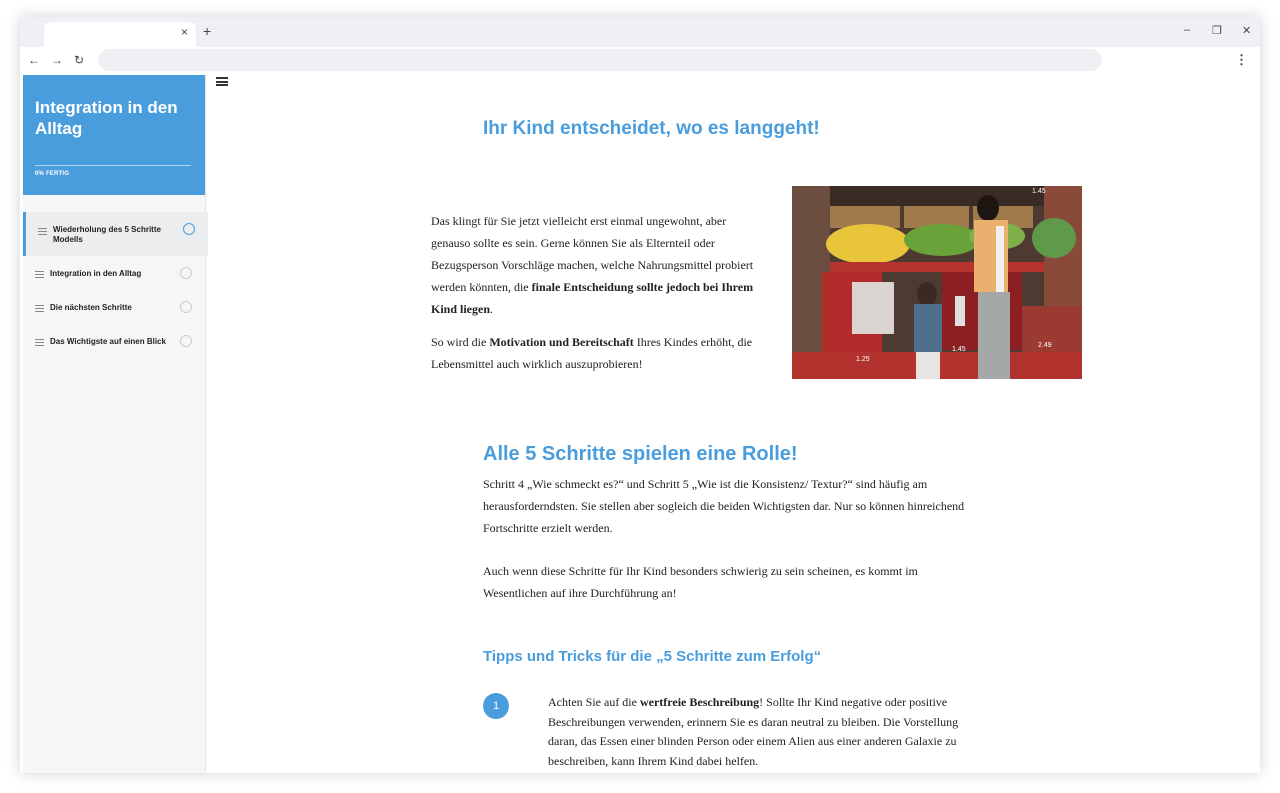 This screenshot has height=793, width=1280. I want to click on sidebar-item-integration: Integration in den Alltag, so click(114, 274).